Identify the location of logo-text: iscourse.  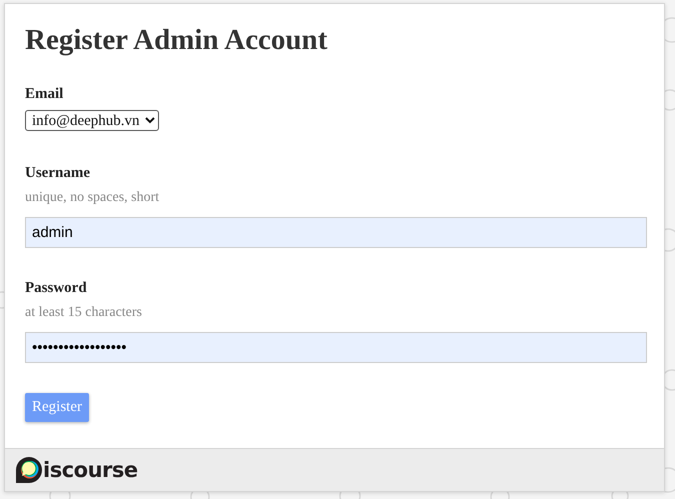
(90, 470).